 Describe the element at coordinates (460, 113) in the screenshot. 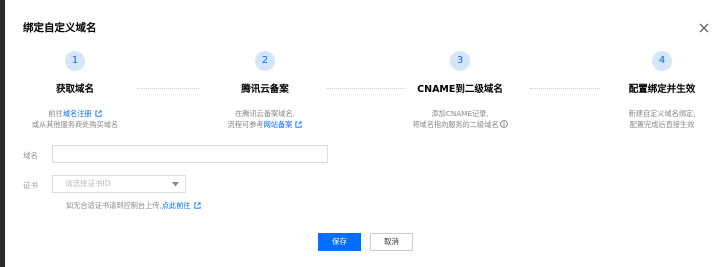

I see `step-desc-text: 添加CNAME记录,` at that location.